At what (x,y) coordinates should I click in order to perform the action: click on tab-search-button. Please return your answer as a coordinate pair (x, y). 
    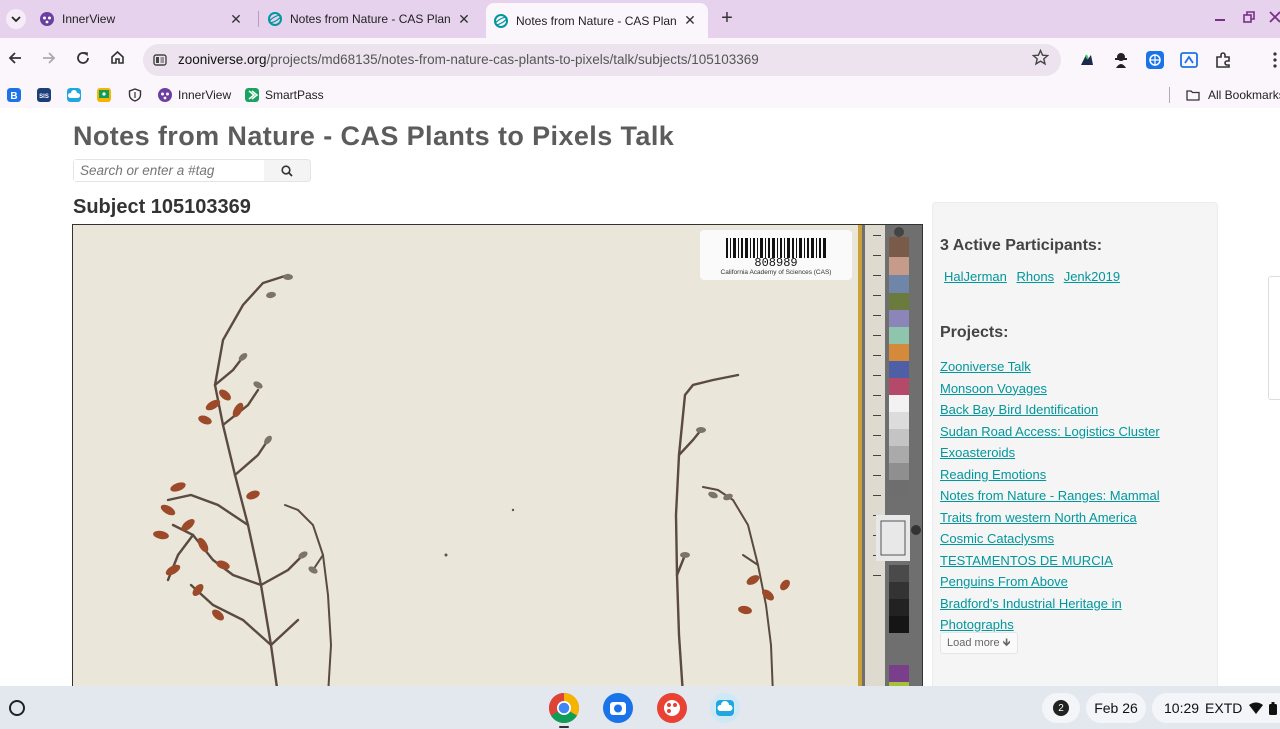
    Looking at the image, I should click on (16, 19).